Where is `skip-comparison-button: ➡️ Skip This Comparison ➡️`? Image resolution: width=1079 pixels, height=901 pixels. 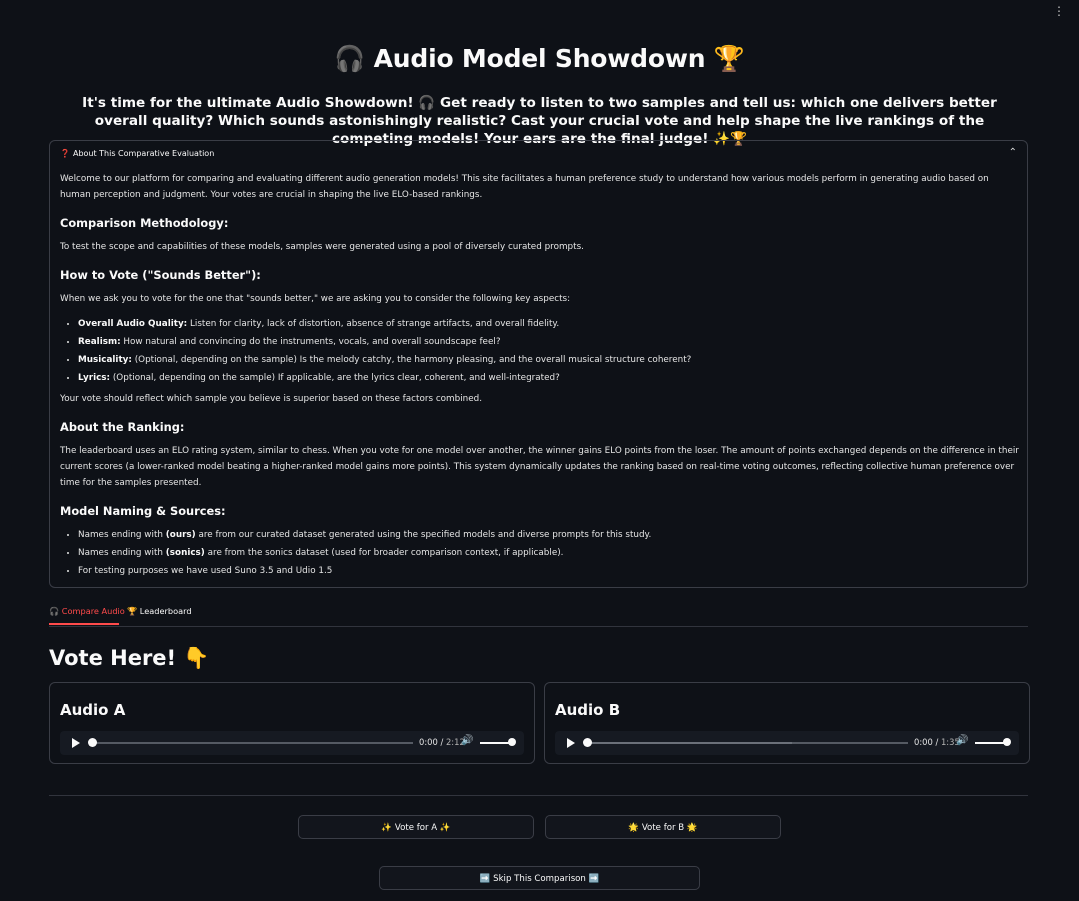 skip-comparison-button: ➡️ Skip This Comparison ➡️ is located at coordinates (539, 878).